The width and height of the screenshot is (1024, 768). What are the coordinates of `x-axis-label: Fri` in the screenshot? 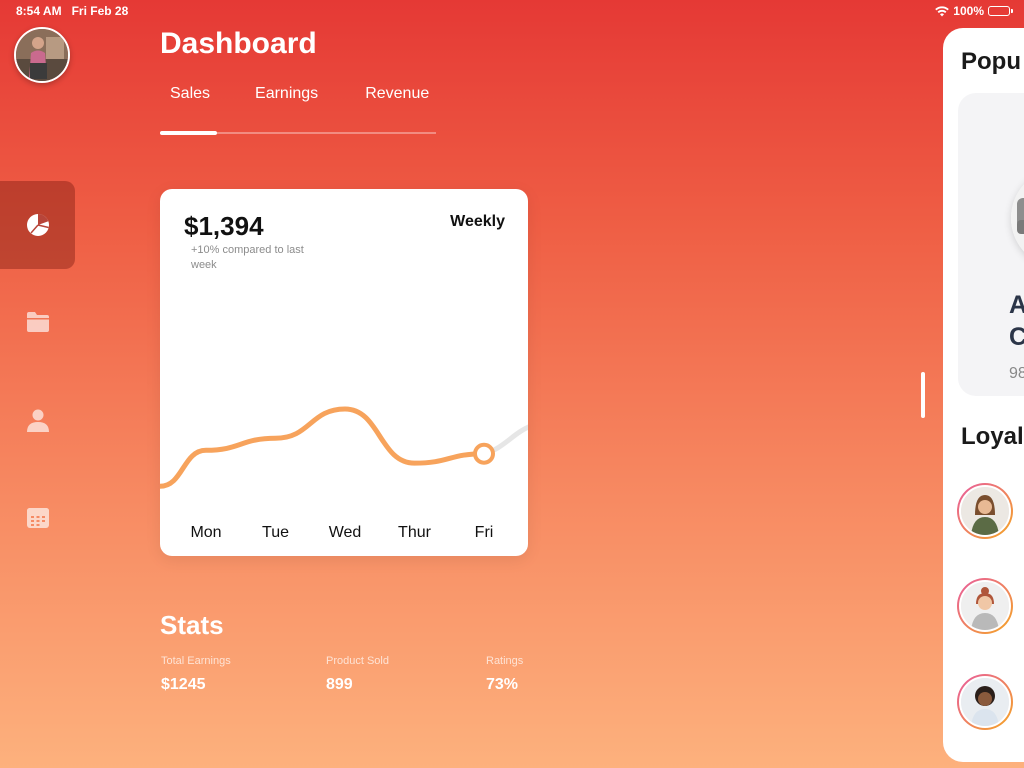 It's located at (484, 532).